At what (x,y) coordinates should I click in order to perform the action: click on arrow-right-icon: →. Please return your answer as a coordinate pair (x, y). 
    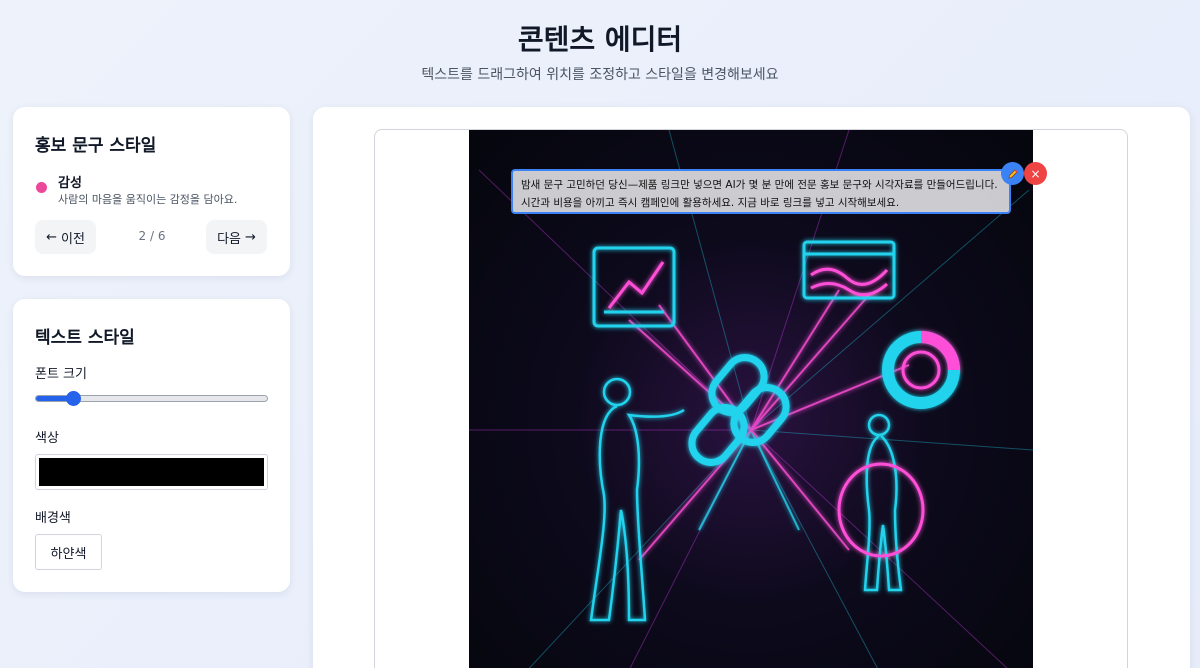
    Looking at the image, I should click on (250, 237).